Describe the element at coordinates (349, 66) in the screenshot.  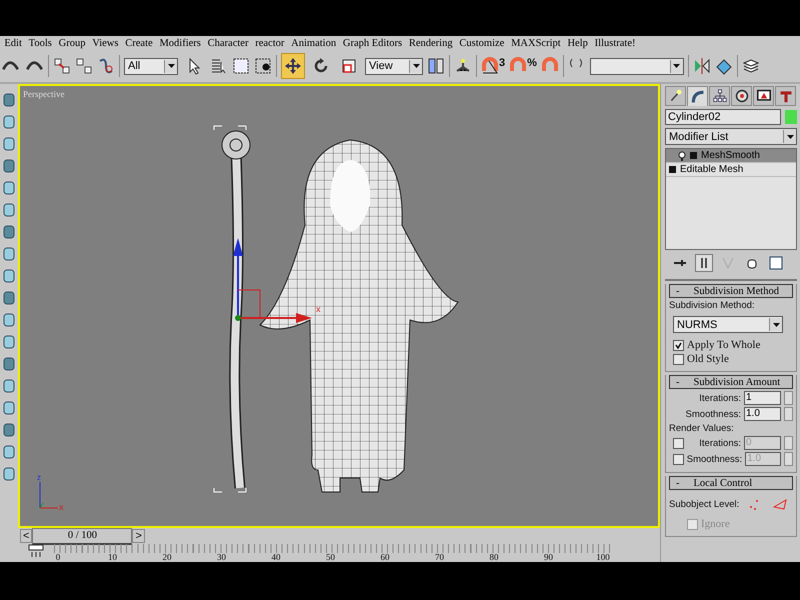
I see `scale-icon` at that location.